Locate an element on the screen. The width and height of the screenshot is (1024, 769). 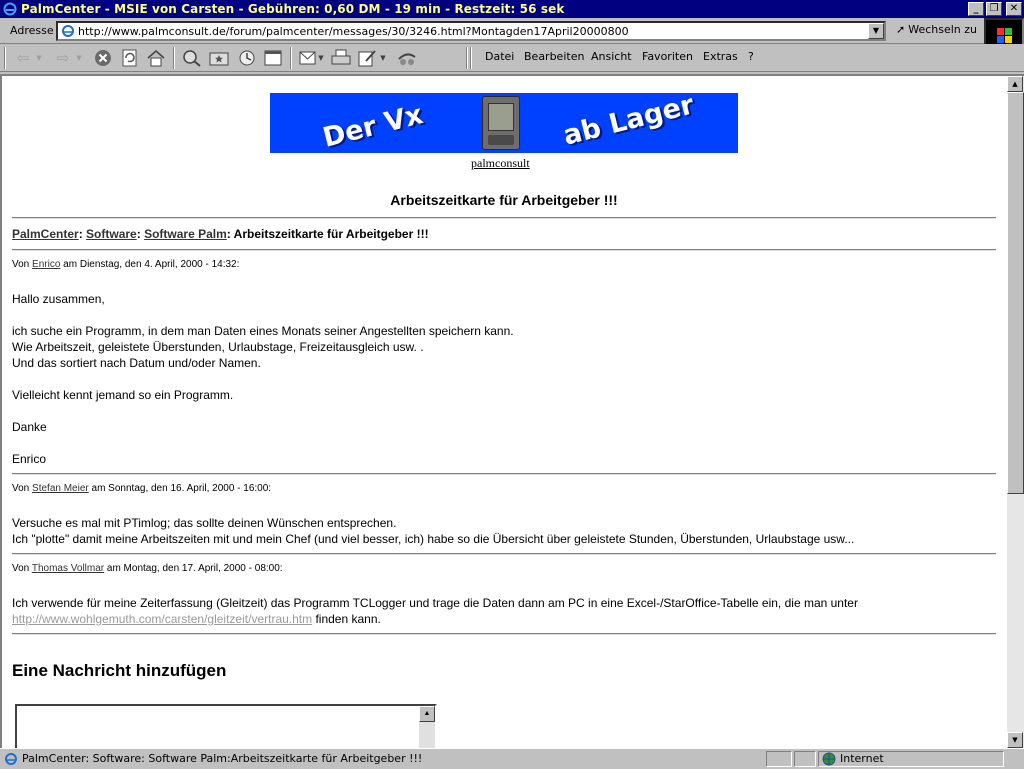
page-icon is located at coordinates (68, 31).